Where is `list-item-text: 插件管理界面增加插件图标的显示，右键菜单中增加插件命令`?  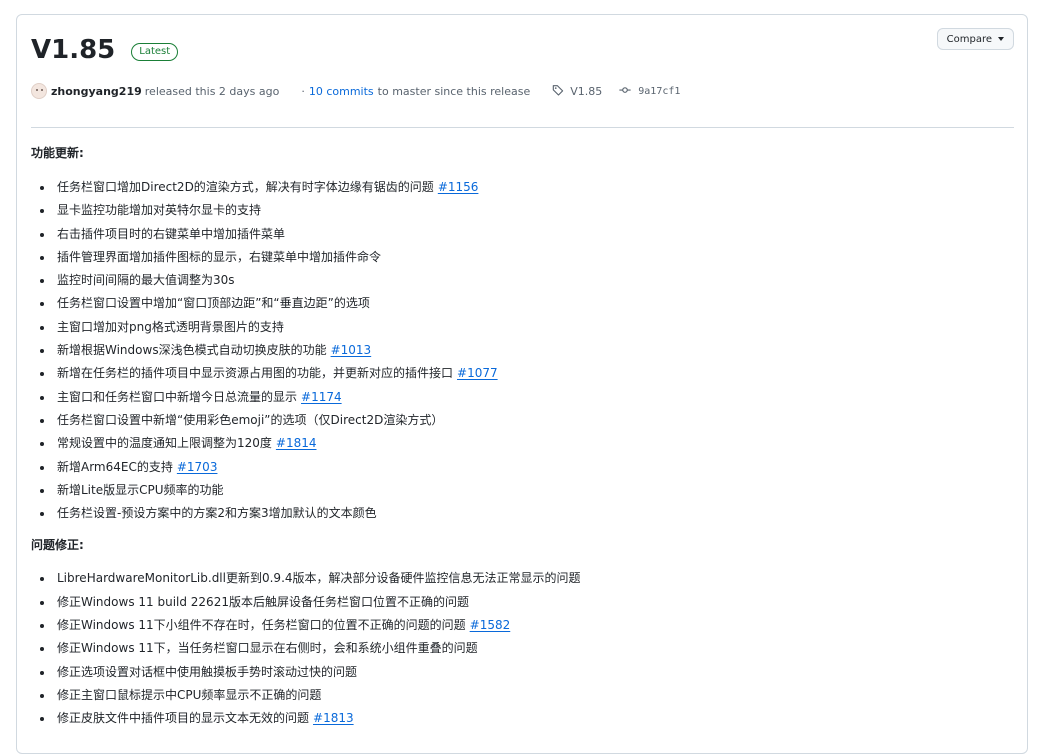
list-item-text: 插件管理界面增加插件图标的显示，右键菜单中增加插件命令 is located at coordinates (219, 256).